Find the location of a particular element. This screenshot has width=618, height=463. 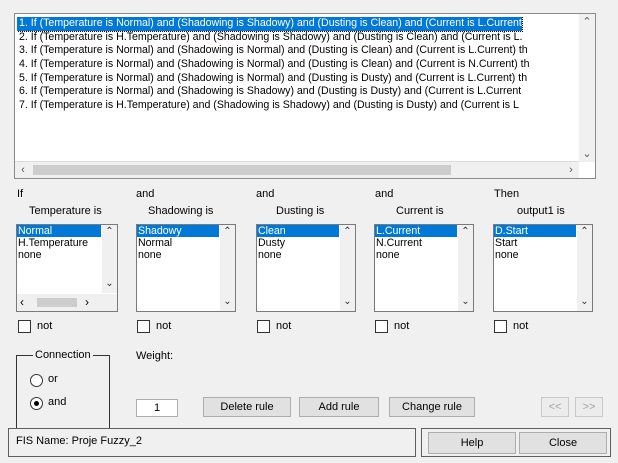

weight-label: Weight: is located at coordinates (155, 356).